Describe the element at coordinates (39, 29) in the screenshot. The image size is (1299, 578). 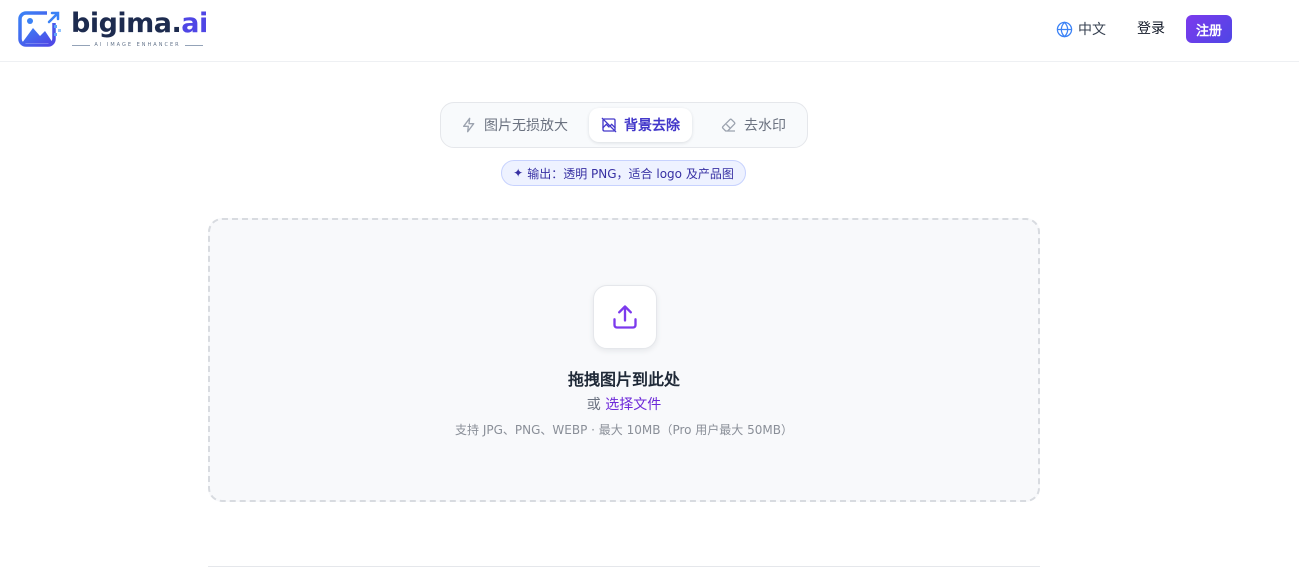
I see `logo-icon` at that location.